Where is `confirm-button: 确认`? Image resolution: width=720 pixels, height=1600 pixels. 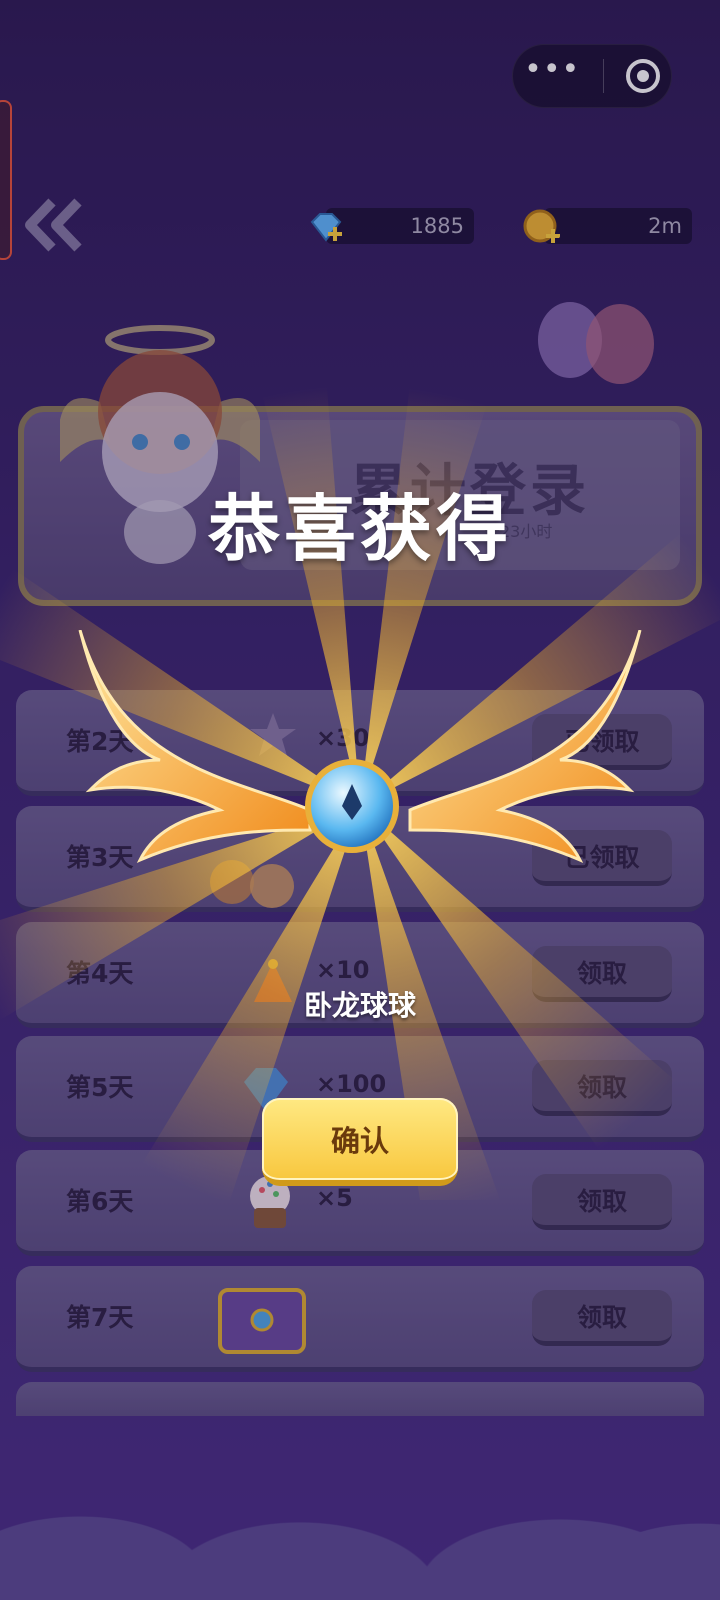 confirm-button: 确认 is located at coordinates (360, 1142).